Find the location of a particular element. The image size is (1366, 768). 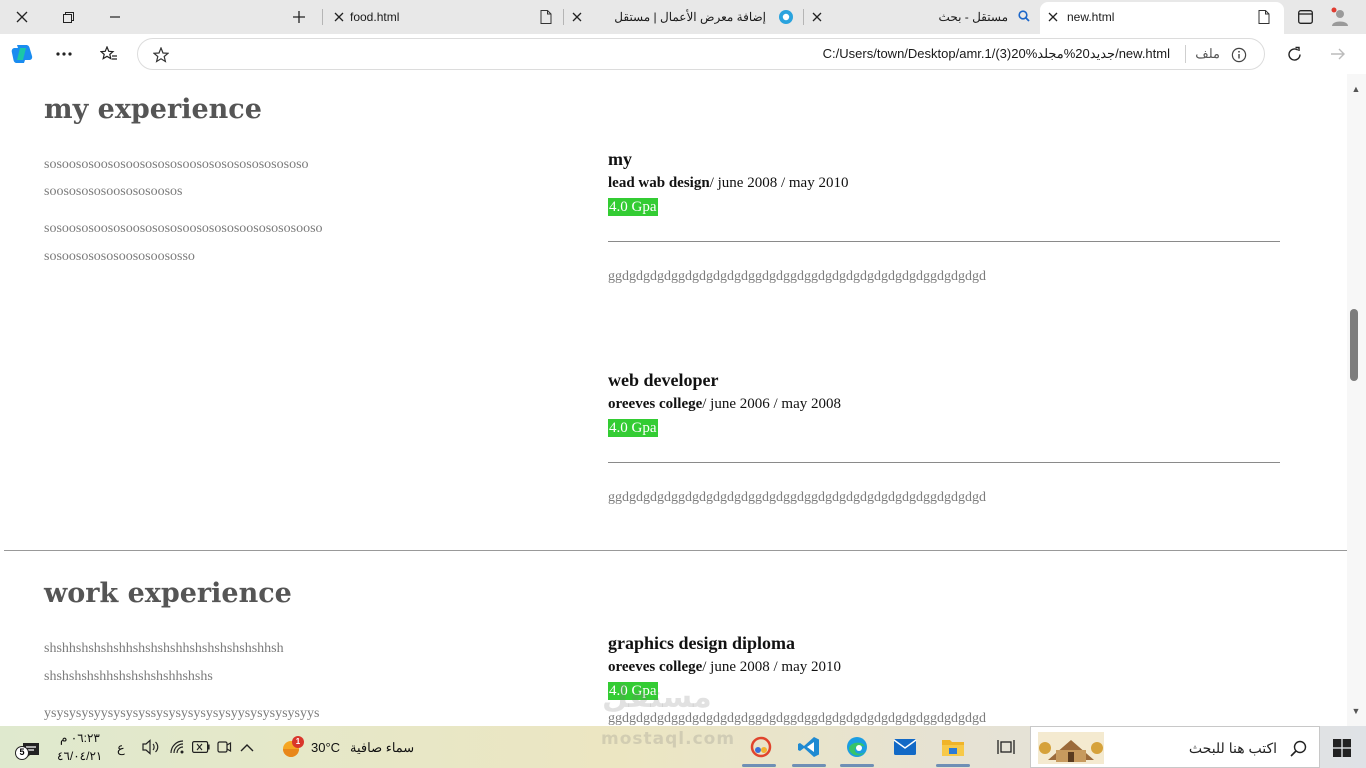

mail-icon is located at coordinates (905, 747).